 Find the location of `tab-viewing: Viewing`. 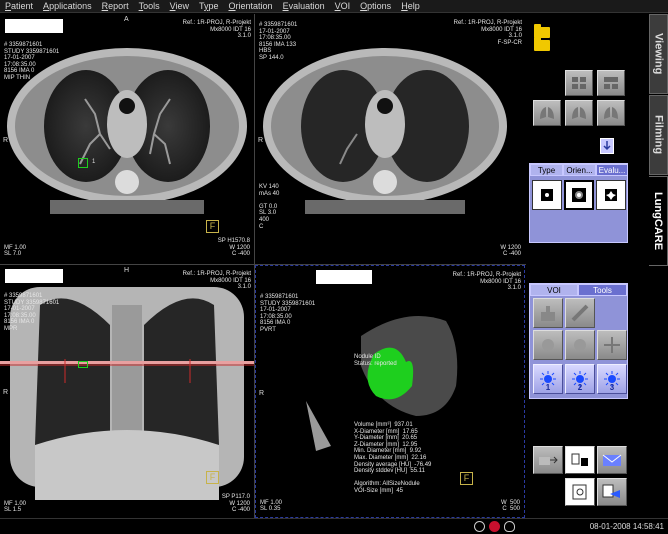

tab-viewing: Viewing is located at coordinates (658, 54).